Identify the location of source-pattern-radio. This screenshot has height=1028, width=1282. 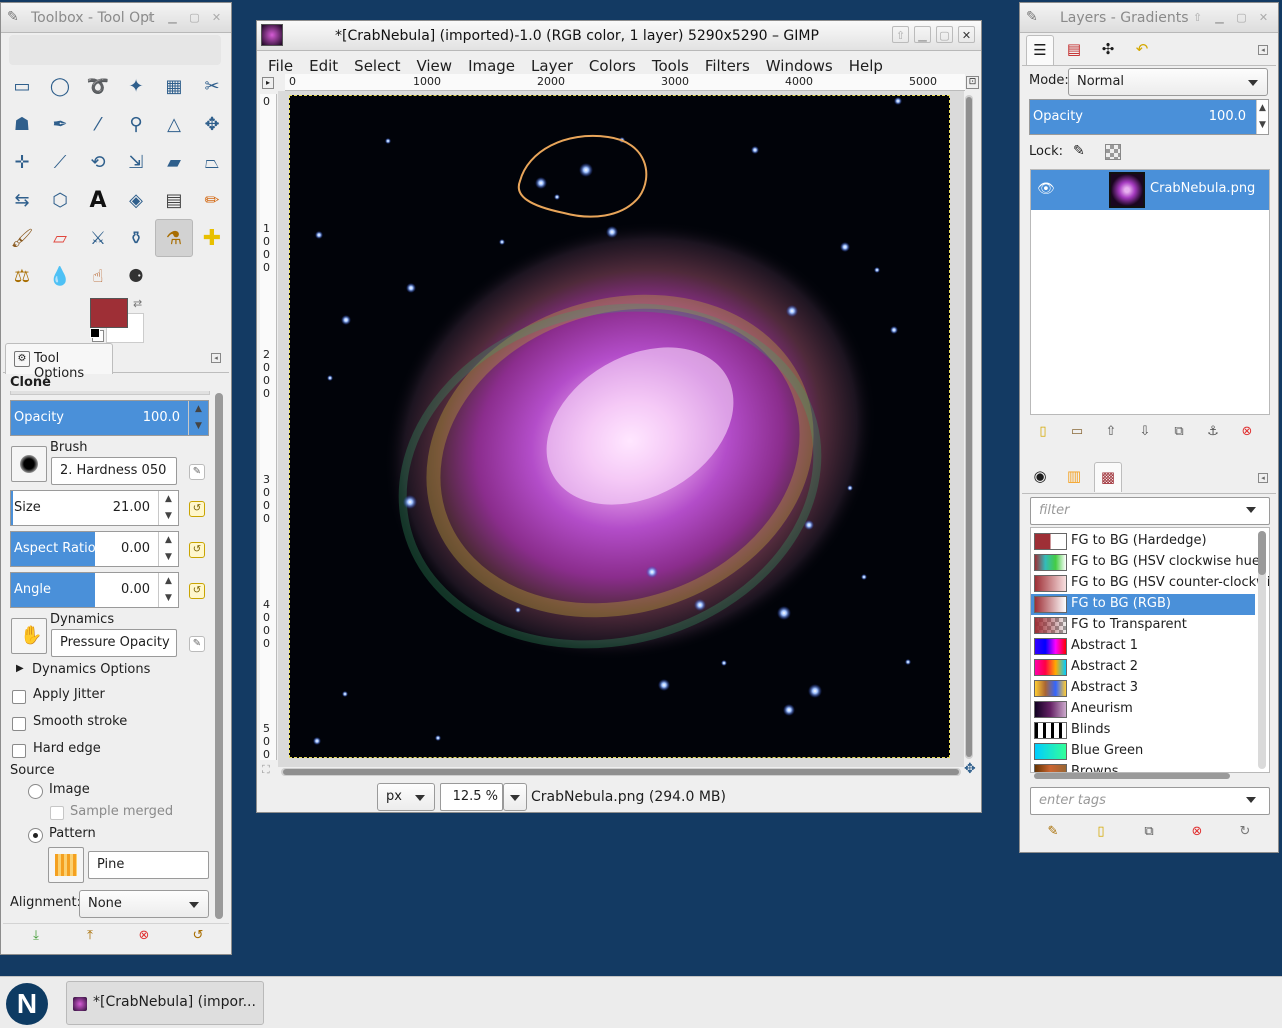
(35, 835).